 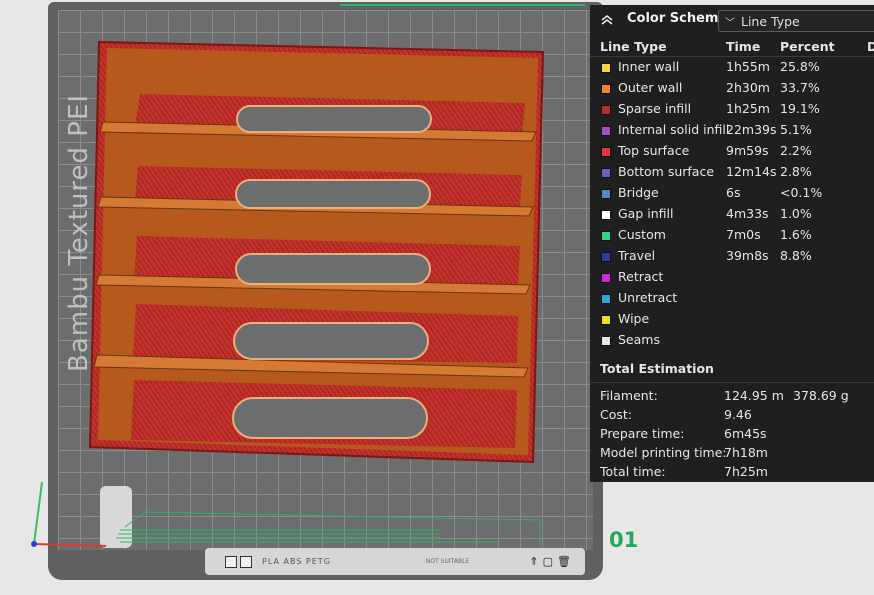 What do you see at coordinates (639, 339) in the screenshot?
I see `line-type-name: Seams` at bounding box center [639, 339].